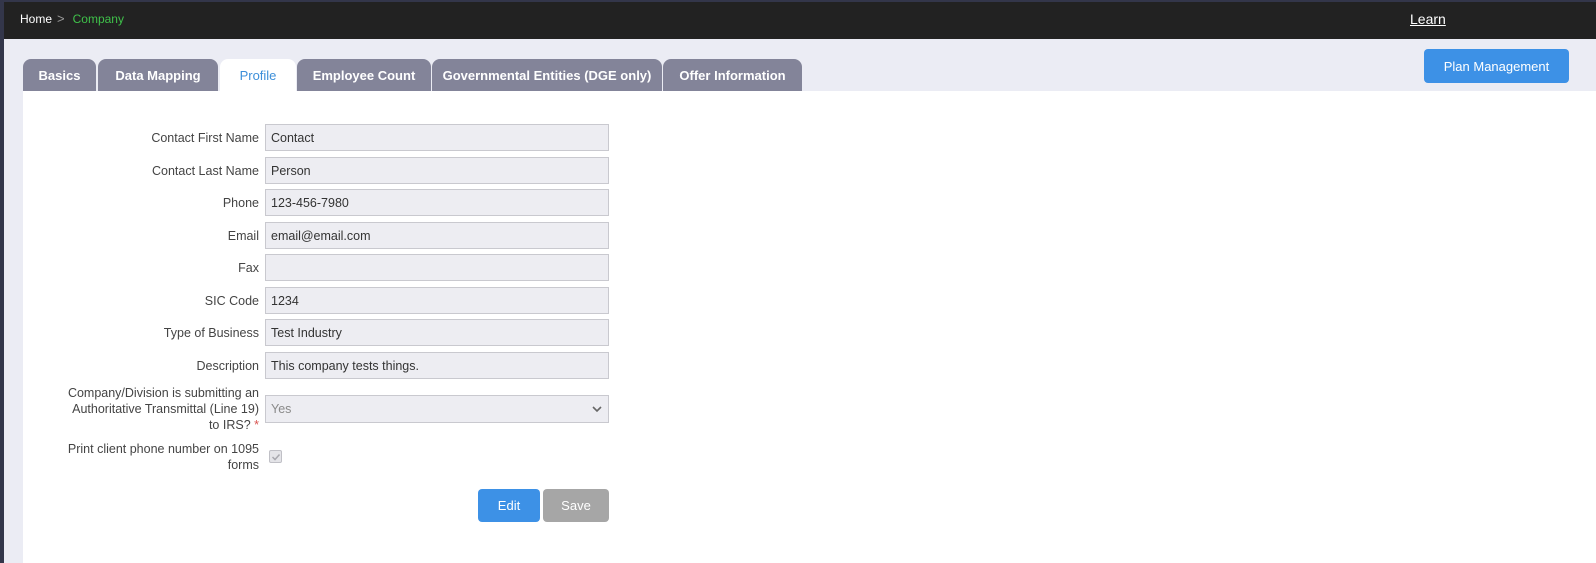 The image size is (1596, 563). What do you see at coordinates (229, 425) in the screenshot?
I see `transmittal-label-line3-text: to IRS?` at bounding box center [229, 425].